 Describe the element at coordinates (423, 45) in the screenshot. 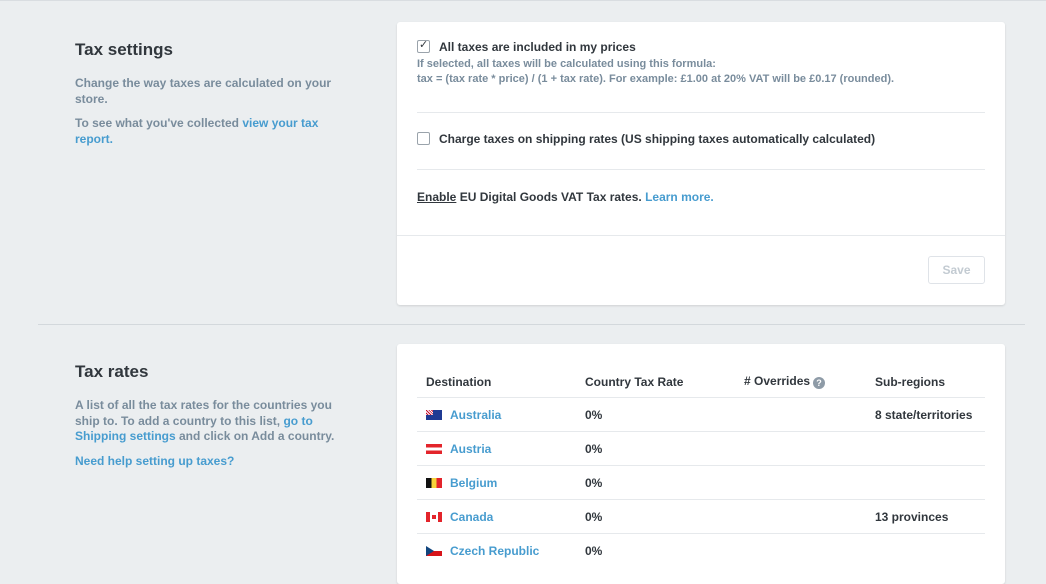

I see `taxes-included-checkbox` at that location.